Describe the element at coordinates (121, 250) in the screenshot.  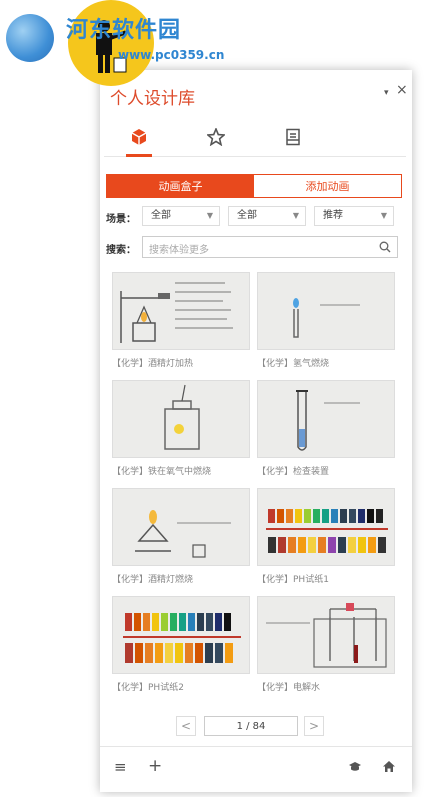
I see `search-label: 搜索：` at that location.